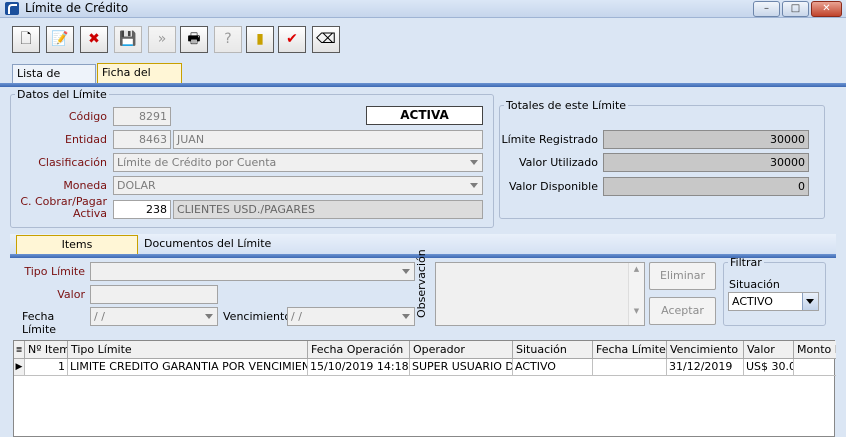  Describe the element at coordinates (682, 276) in the screenshot. I see `eliminar-button: Eliminar` at that location.